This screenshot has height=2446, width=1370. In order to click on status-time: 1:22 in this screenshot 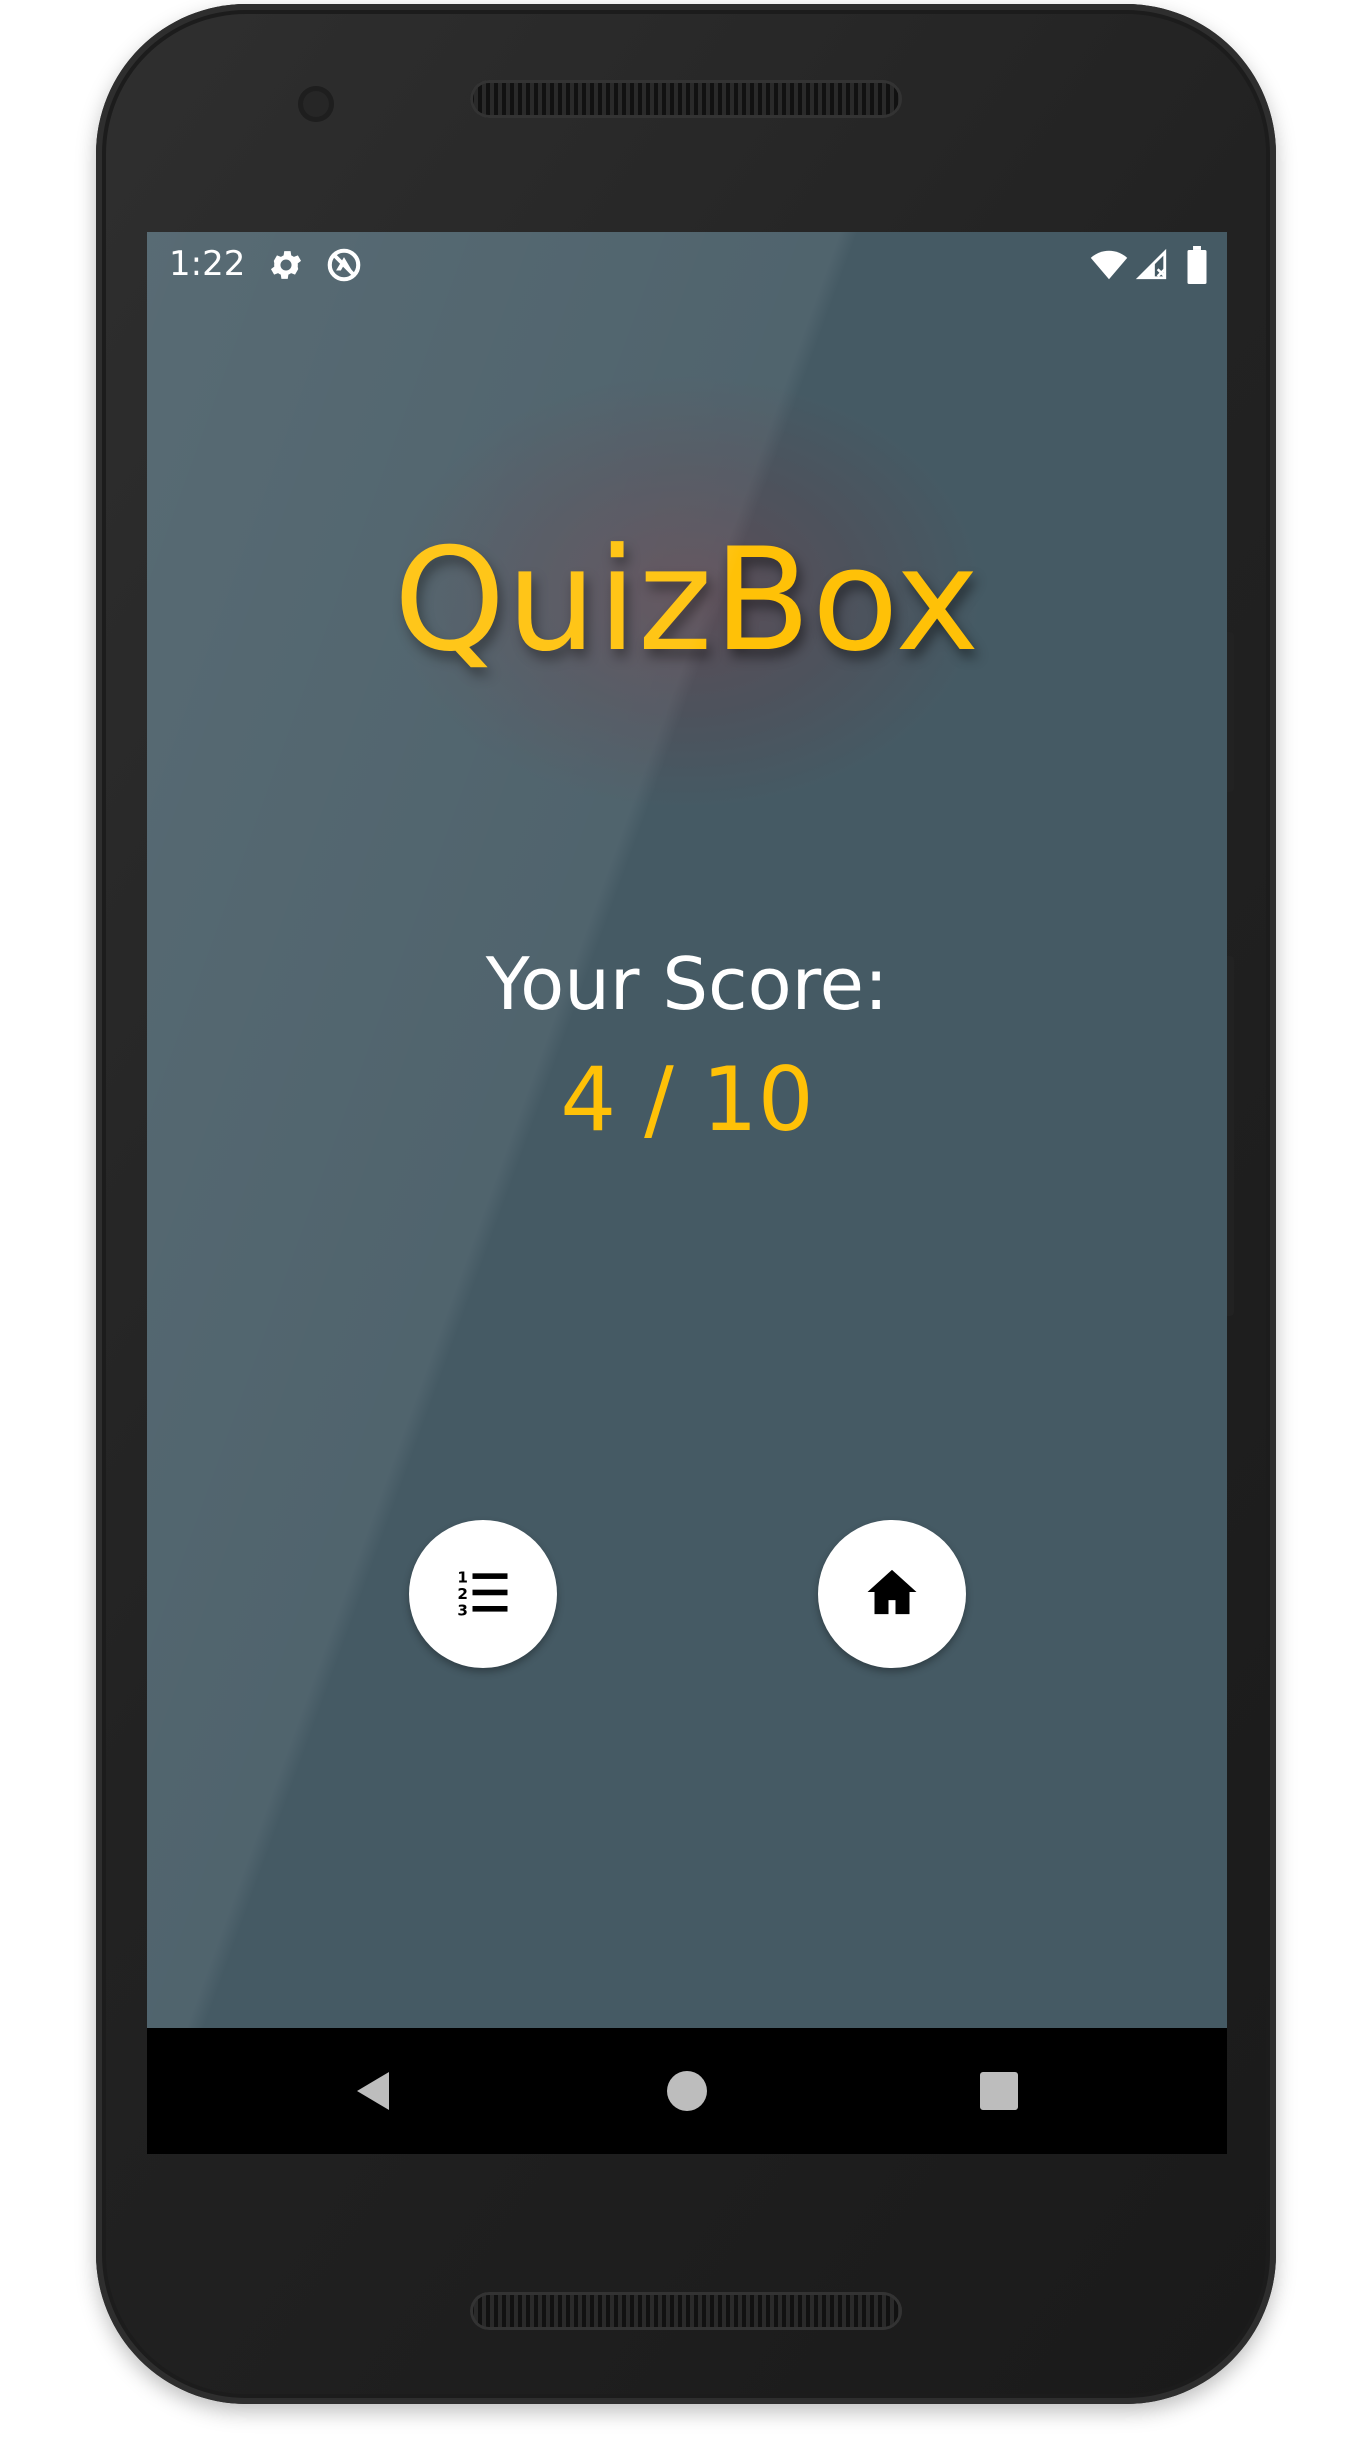, I will do `click(207, 264)`.